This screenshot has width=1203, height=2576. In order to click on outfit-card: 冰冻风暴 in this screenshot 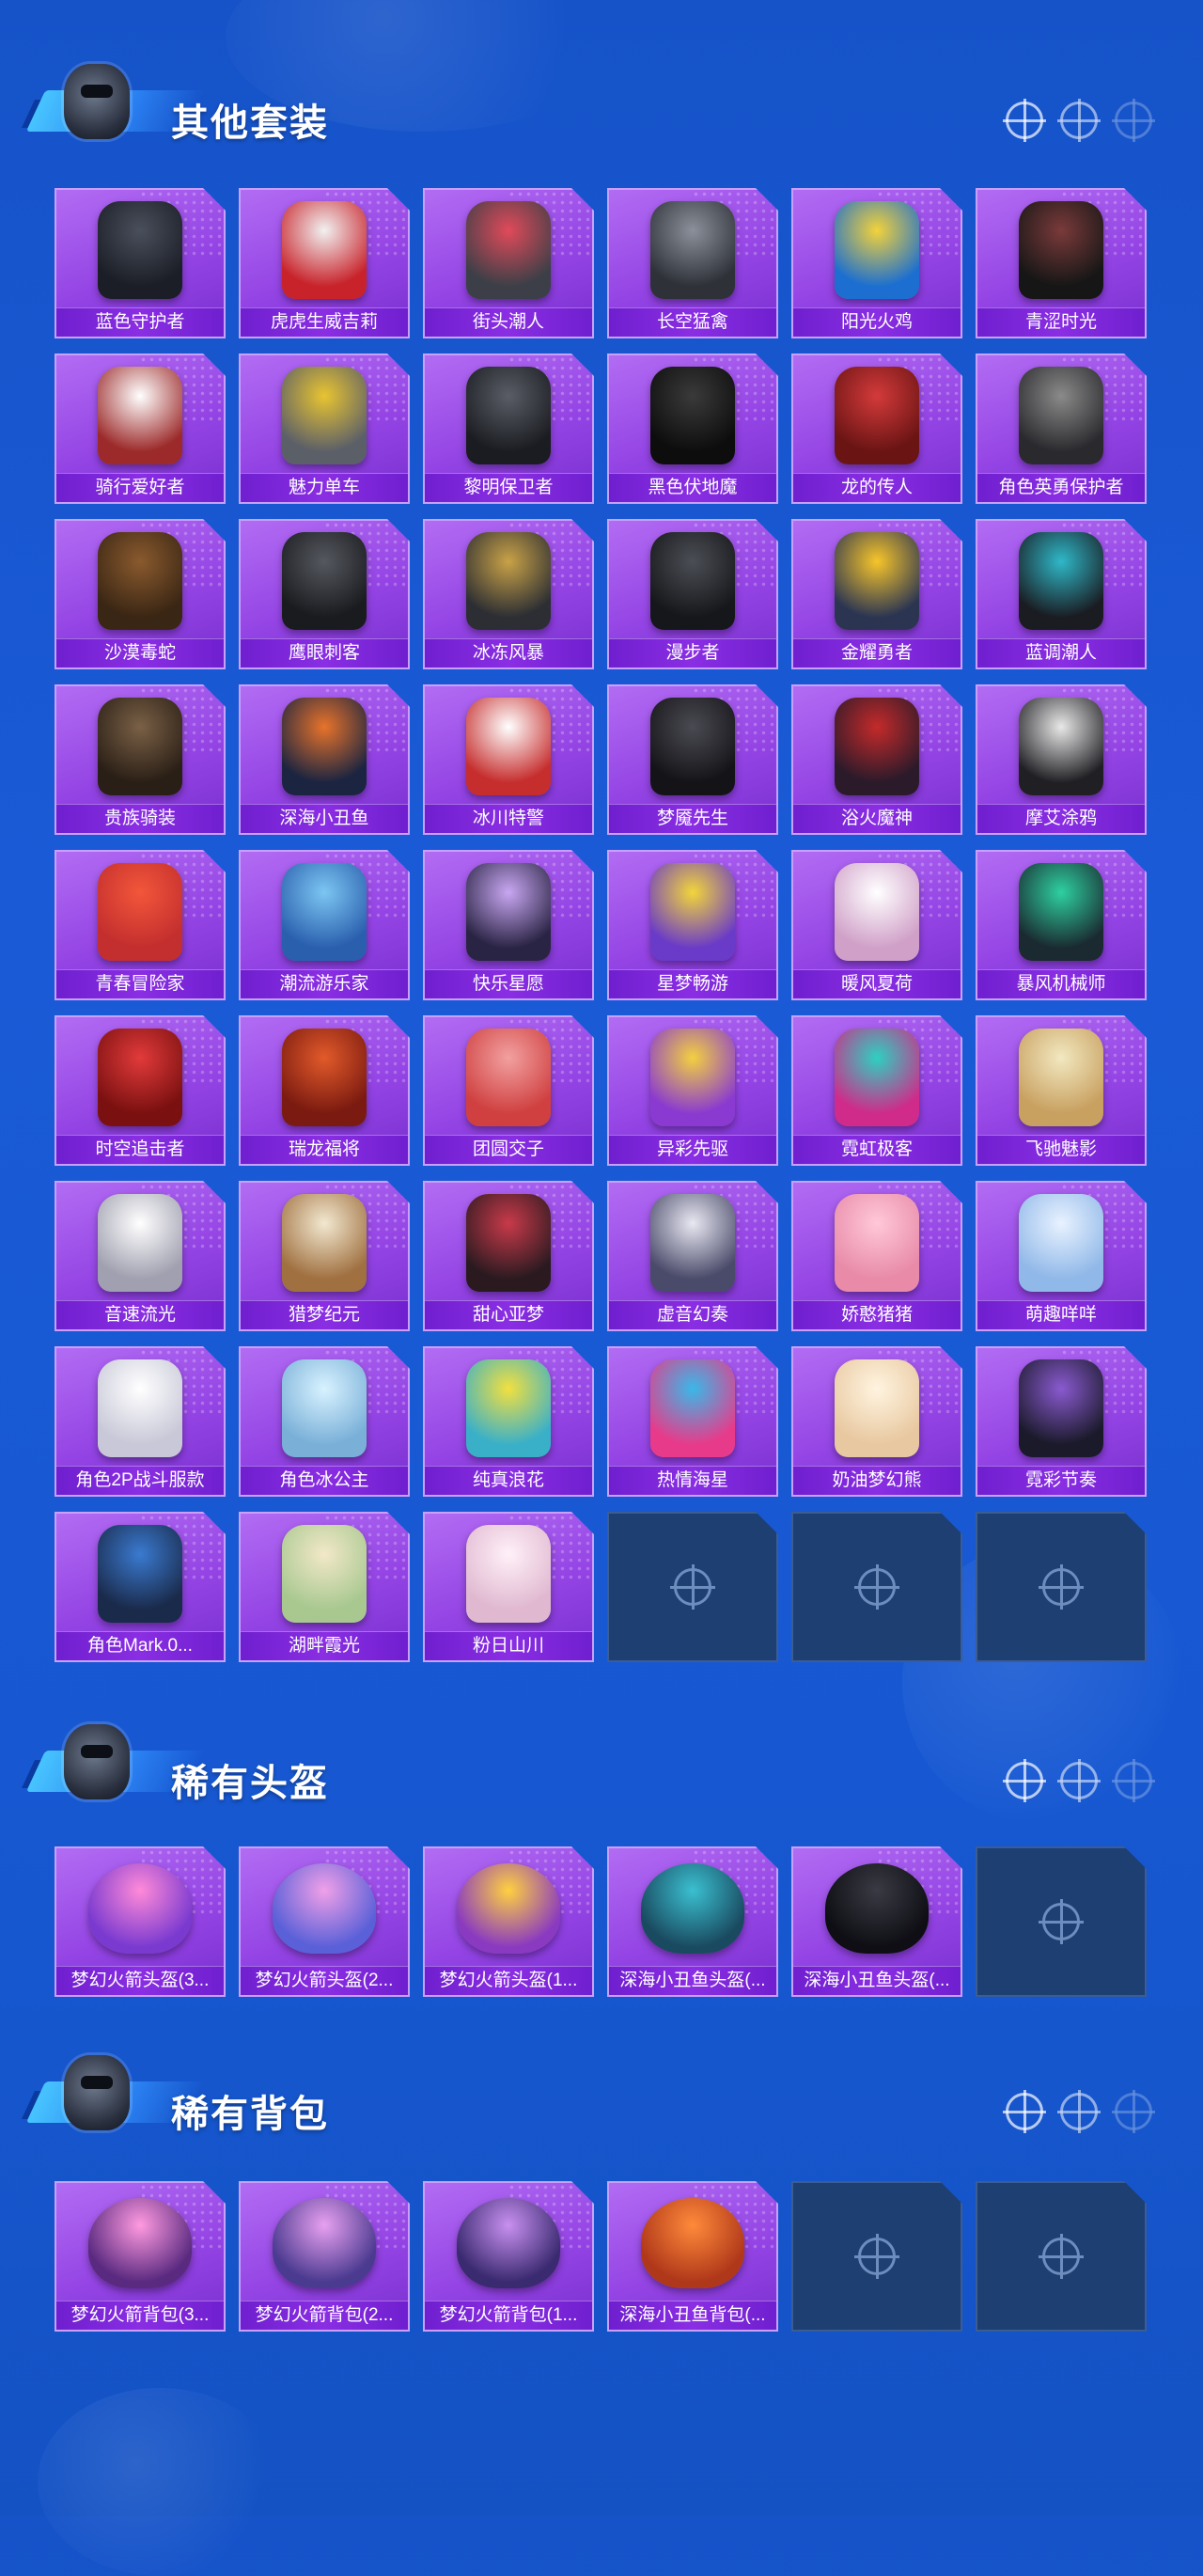, I will do `click(509, 594)`.